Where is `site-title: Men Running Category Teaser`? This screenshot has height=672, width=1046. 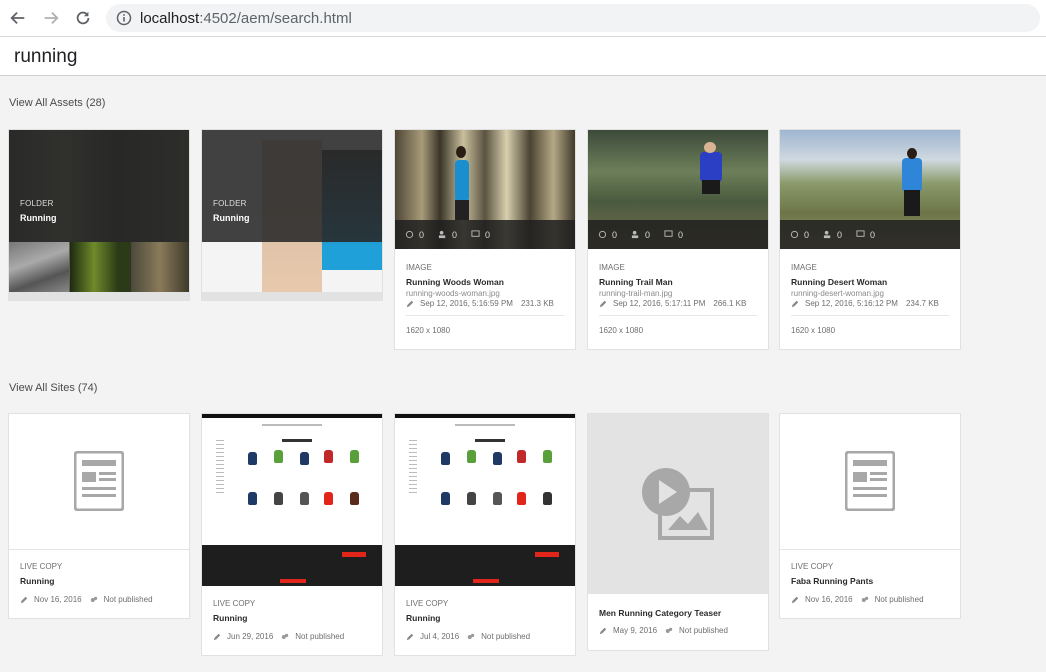 site-title: Men Running Category Teaser is located at coordinates (660, 613).